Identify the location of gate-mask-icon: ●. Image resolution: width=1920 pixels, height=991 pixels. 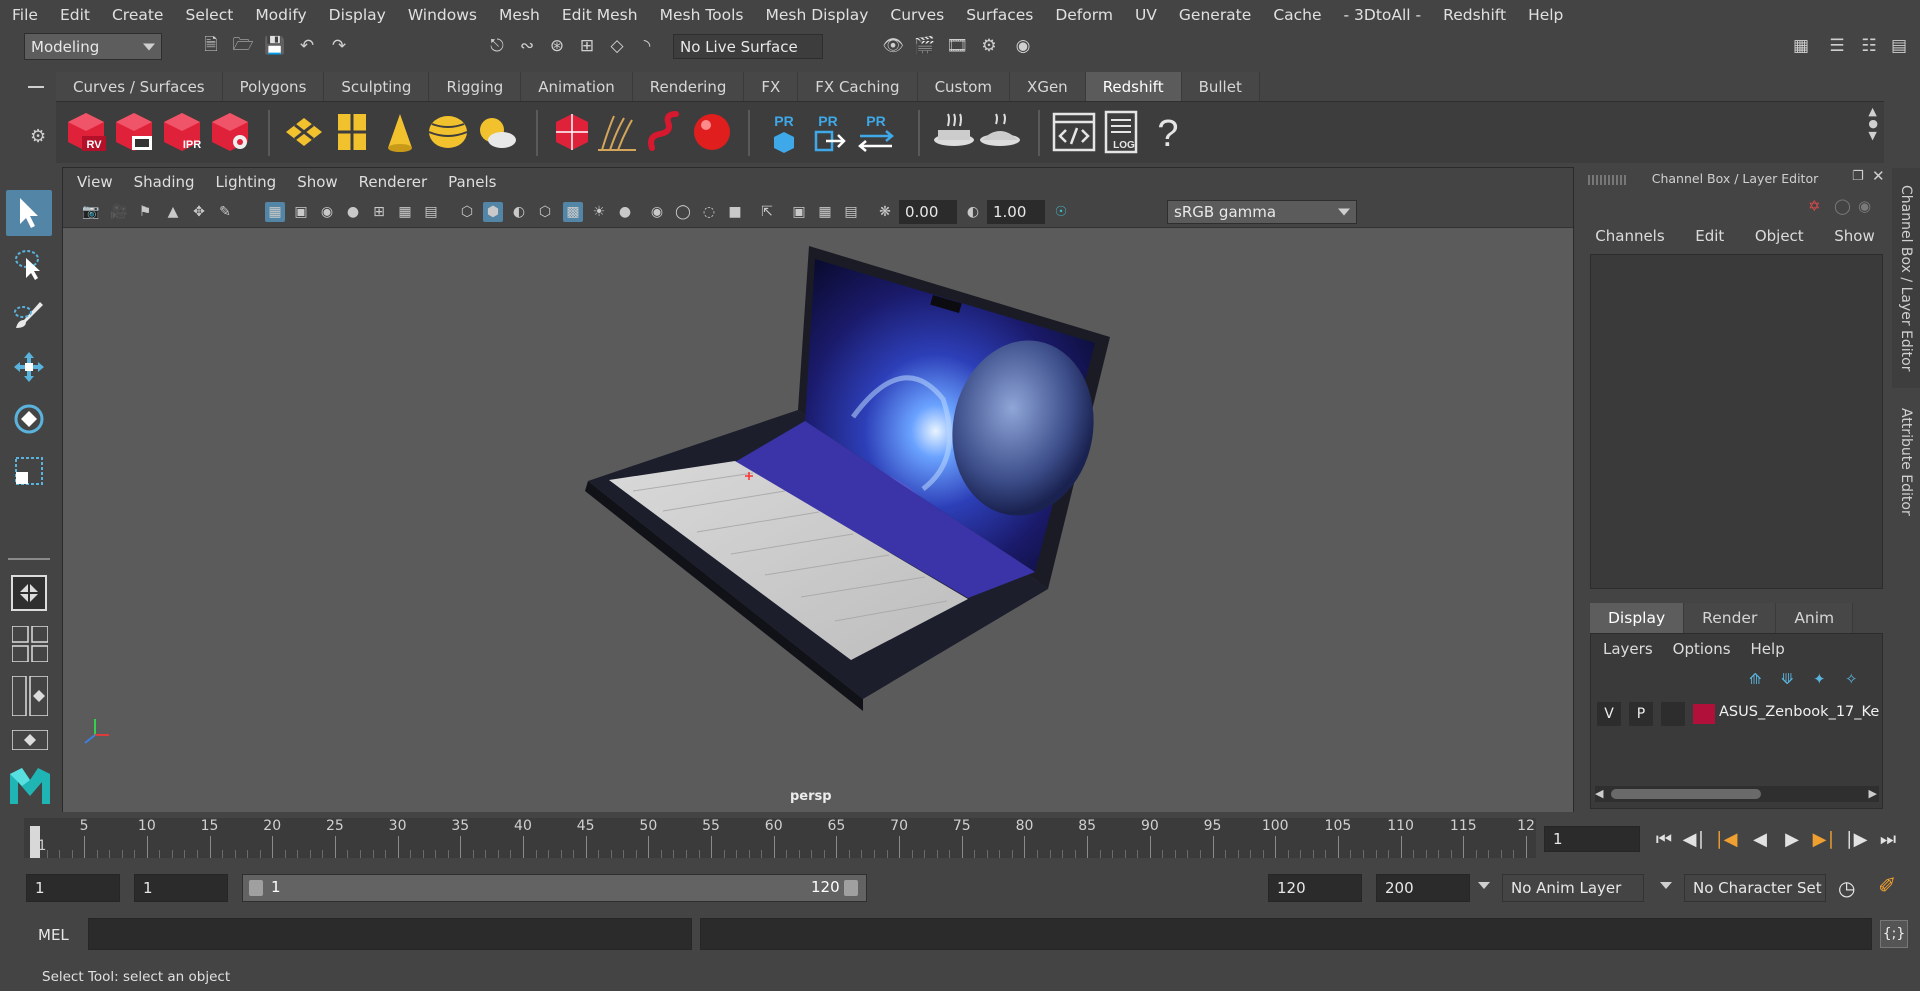
(353, 212).